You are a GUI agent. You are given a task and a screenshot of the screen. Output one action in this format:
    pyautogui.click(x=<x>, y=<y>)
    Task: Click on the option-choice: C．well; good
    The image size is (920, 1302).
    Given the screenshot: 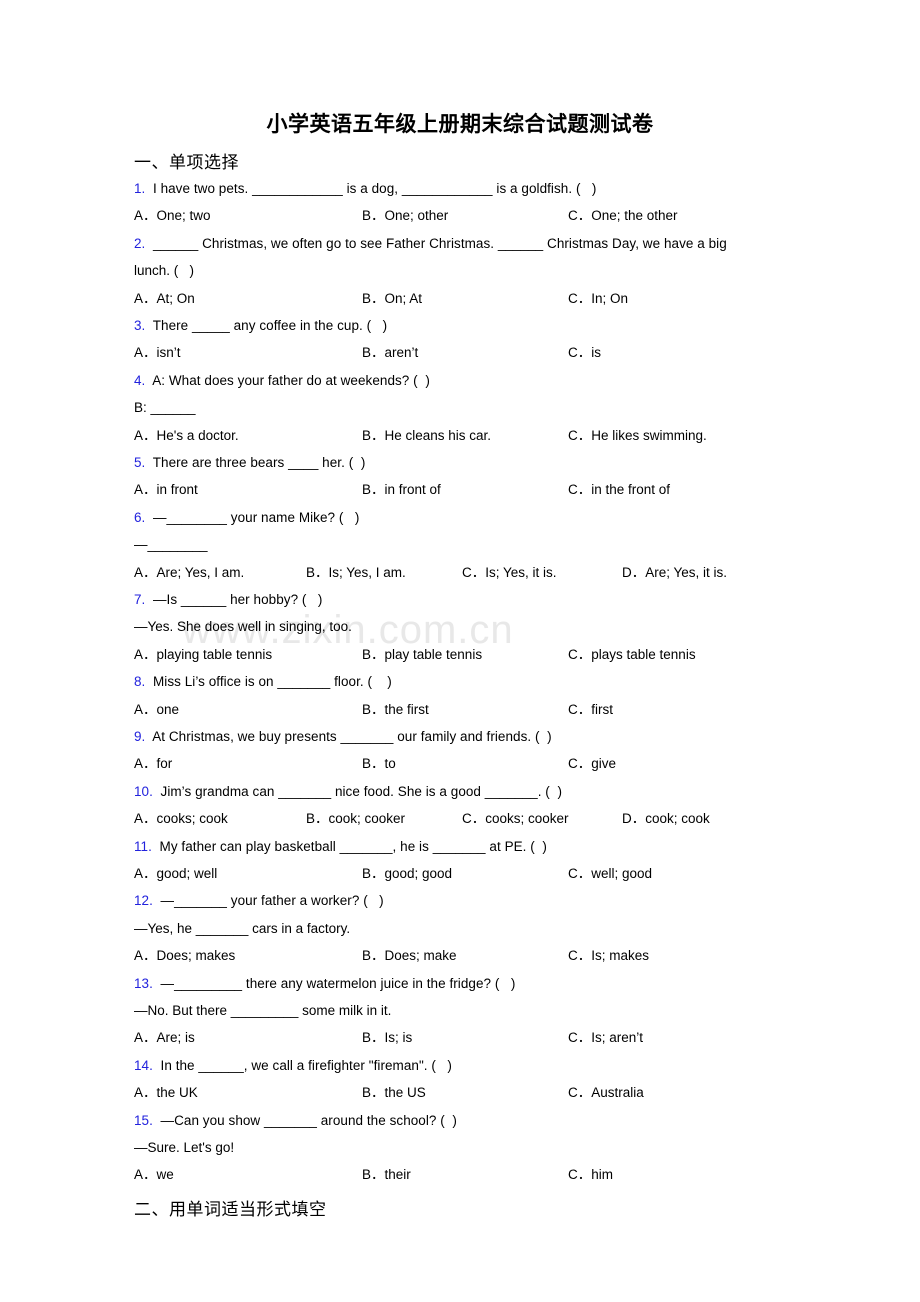 What is the action you would take?
    pyautogui.click(x=610, y=873)
    